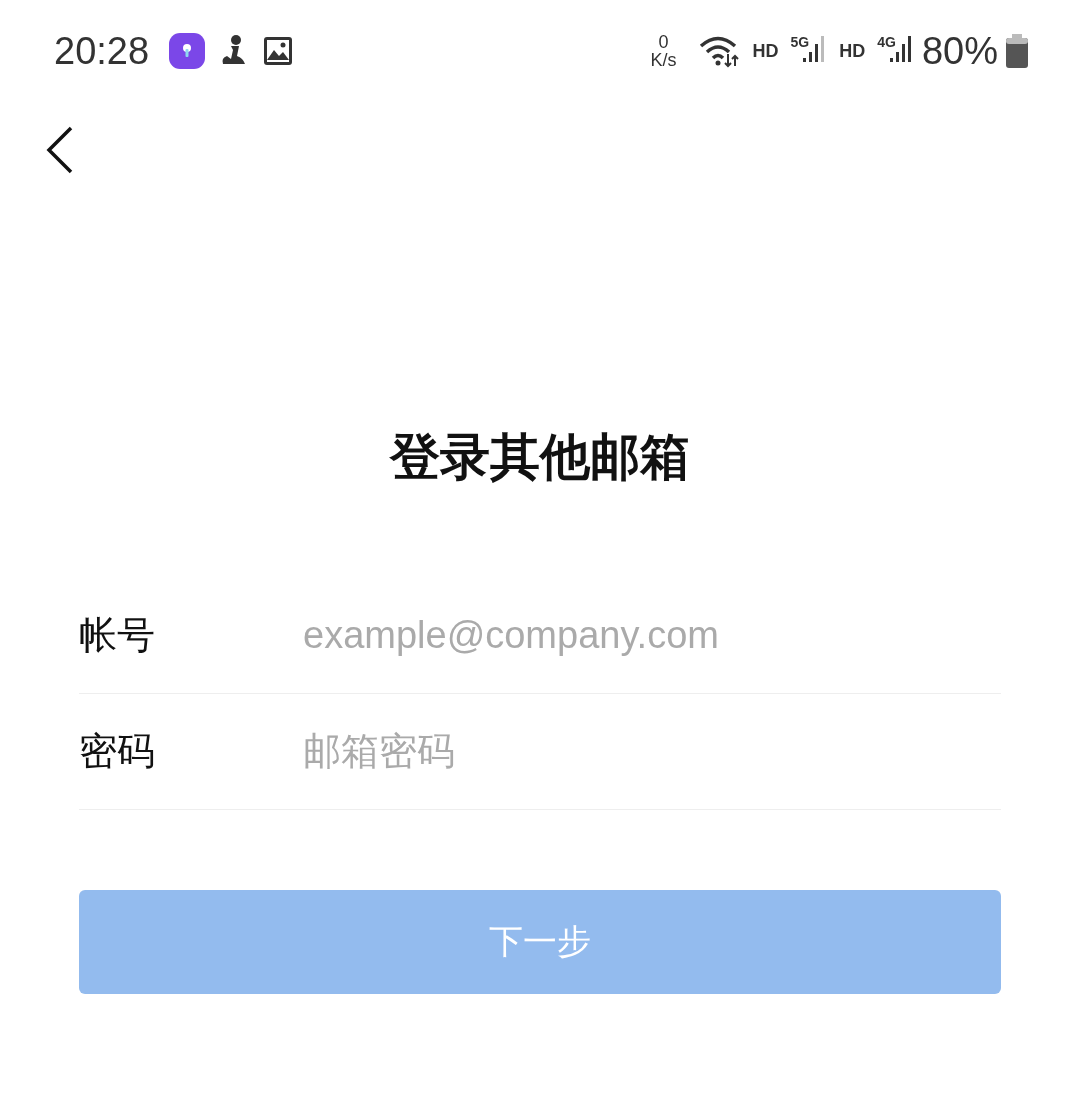 The image size is (1080, 1119). I want to click on image-icon, so click(278, 51).